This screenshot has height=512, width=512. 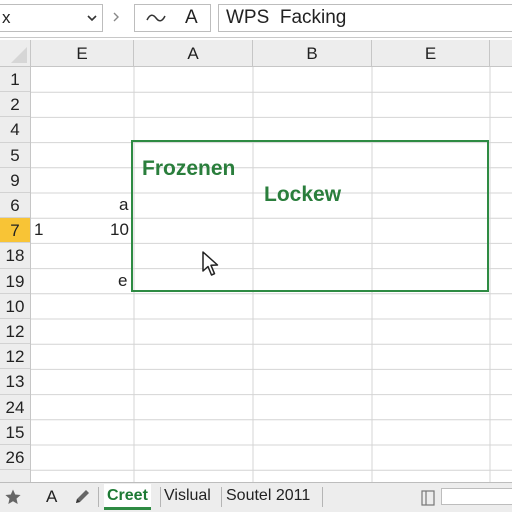 I want to click on horizontal-scrollbar, so click(x=476, y=496).